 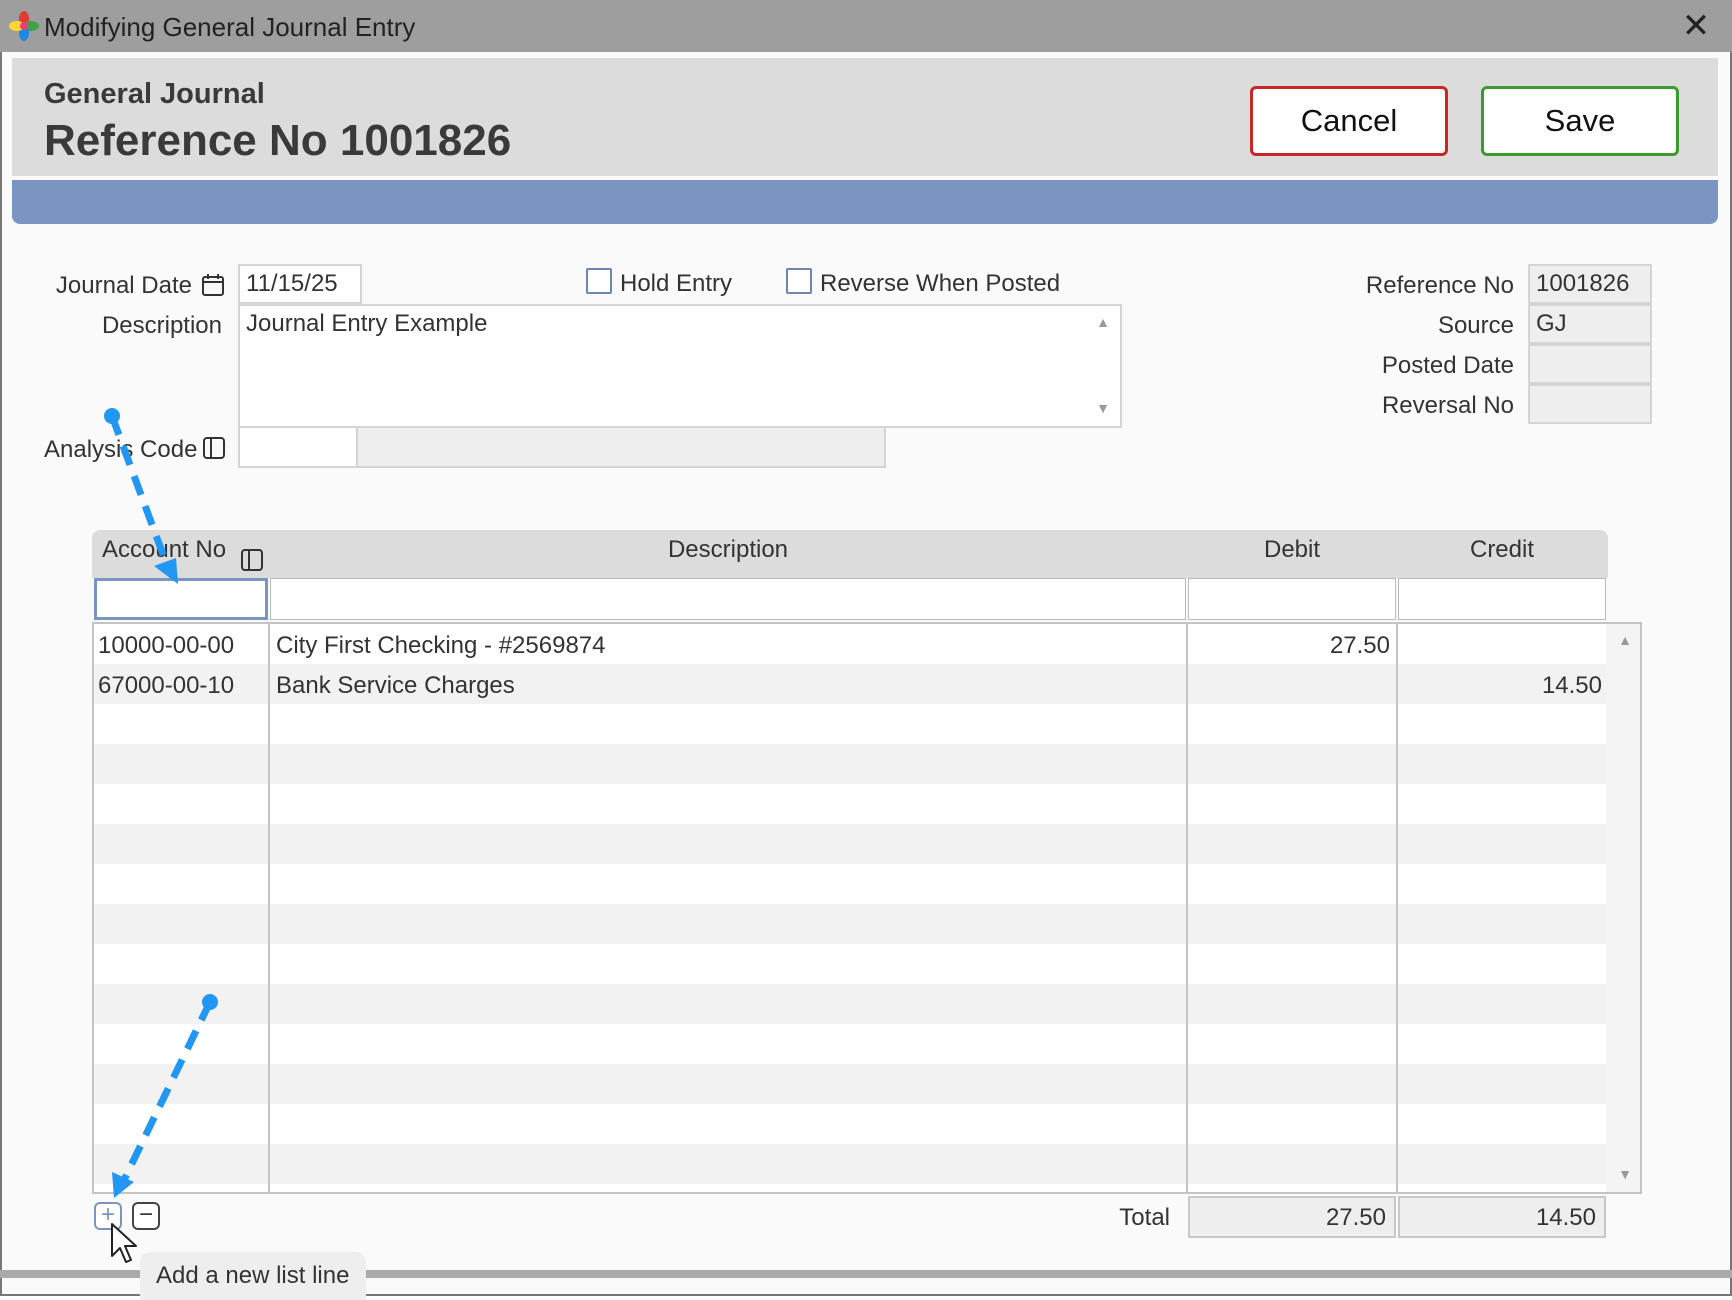 I want to click on journal-date-field: 11/15/25, so click(x=300, y=284).